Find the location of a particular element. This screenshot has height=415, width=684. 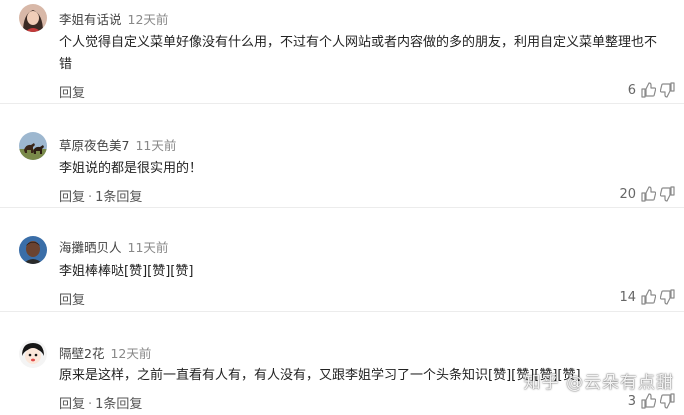

like-count: 14 is located at coordinates (627, 297).